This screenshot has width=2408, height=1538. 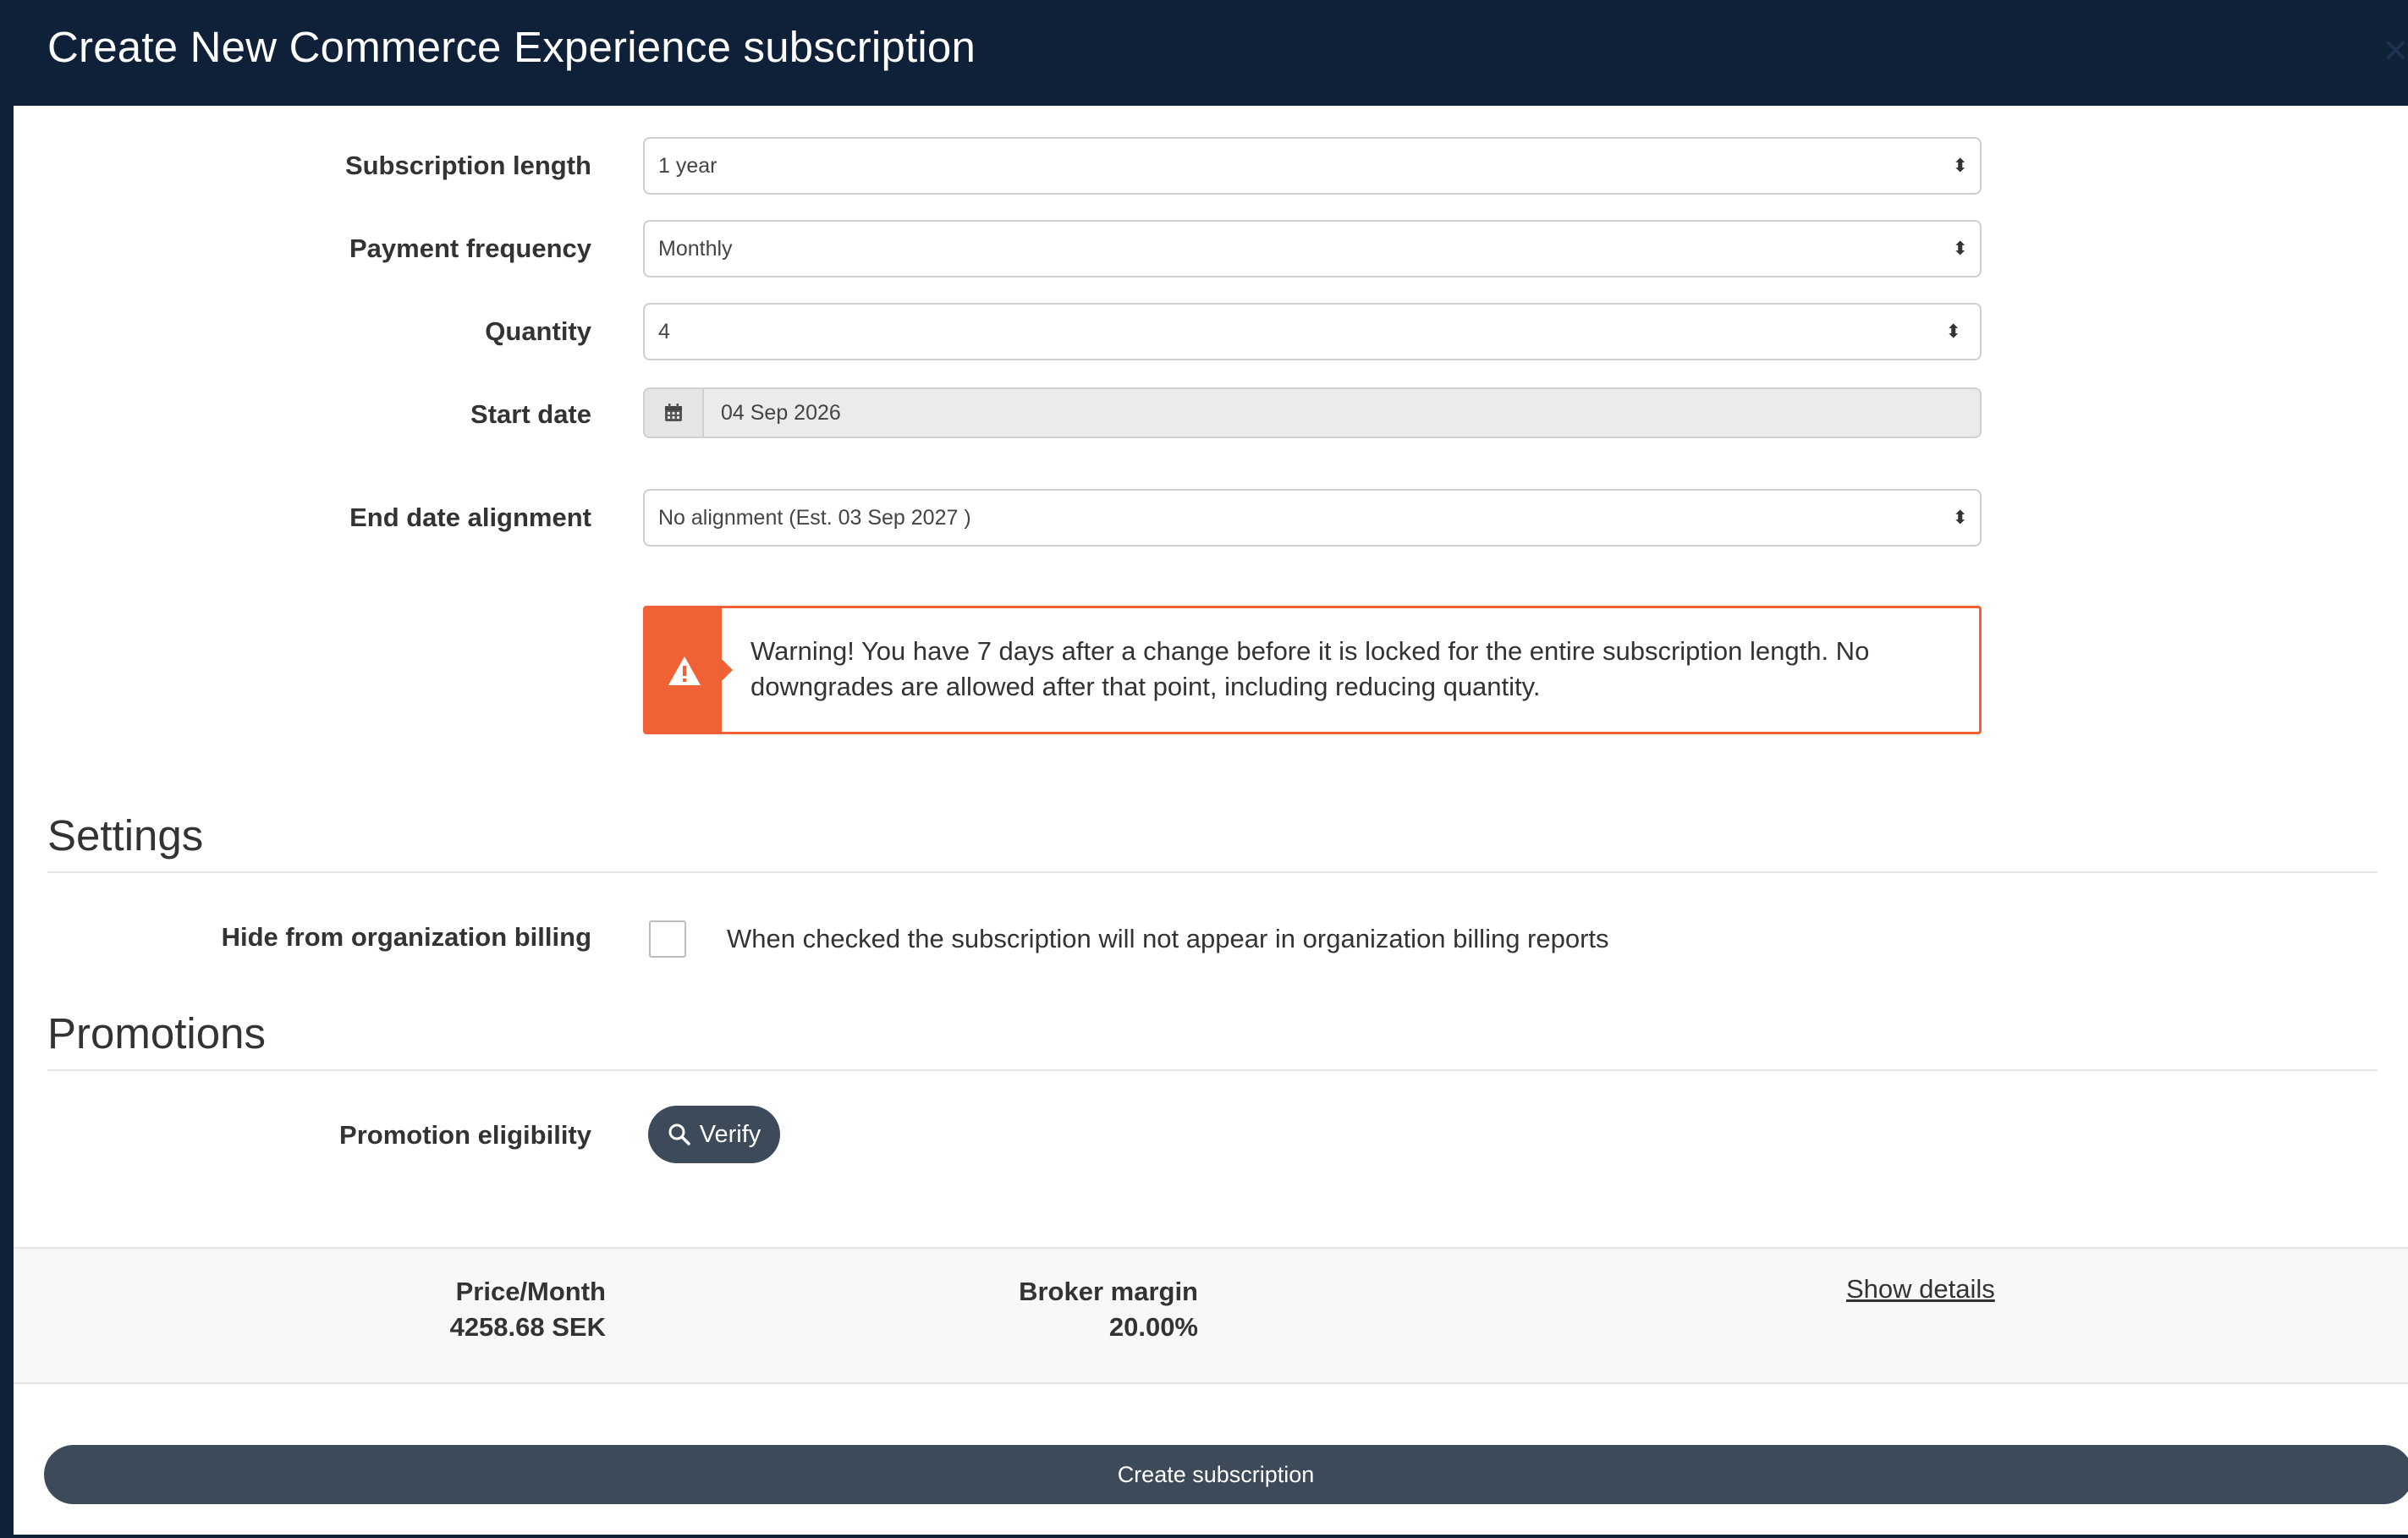 I want to click on price-value: 4258.68 SEK, so click(x=527, y=1327).